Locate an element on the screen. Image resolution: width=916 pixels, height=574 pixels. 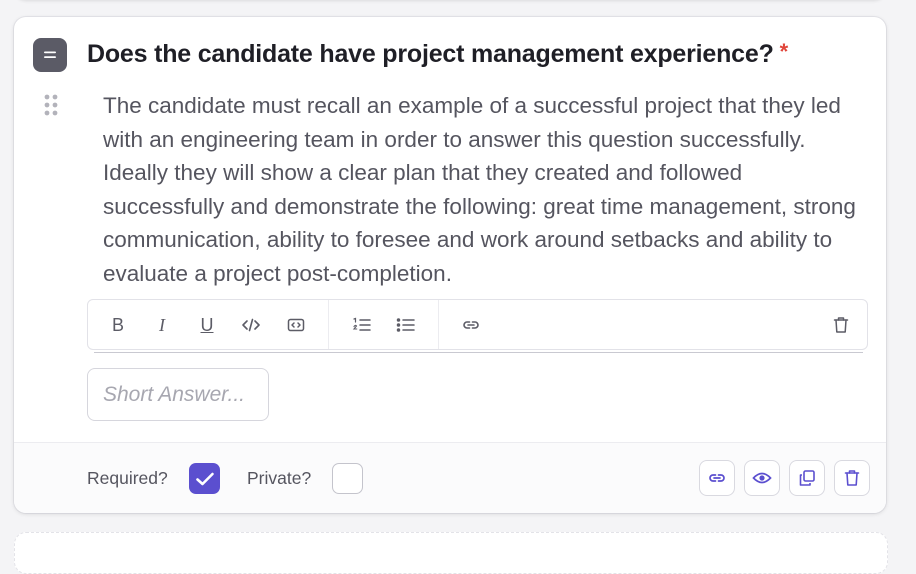
italic-label: I is located at coordinates (162, 324).